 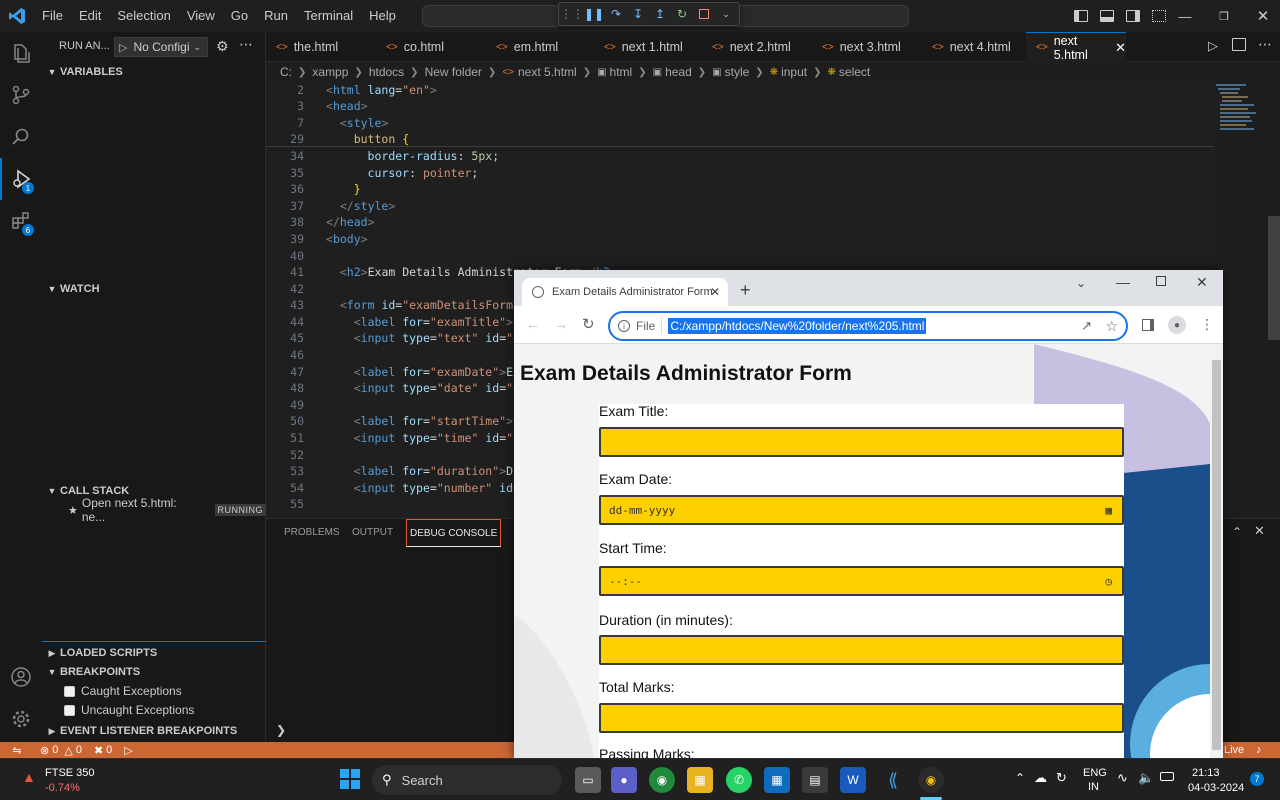 I want to click on total-marks-input, so click(x=861, y=718).